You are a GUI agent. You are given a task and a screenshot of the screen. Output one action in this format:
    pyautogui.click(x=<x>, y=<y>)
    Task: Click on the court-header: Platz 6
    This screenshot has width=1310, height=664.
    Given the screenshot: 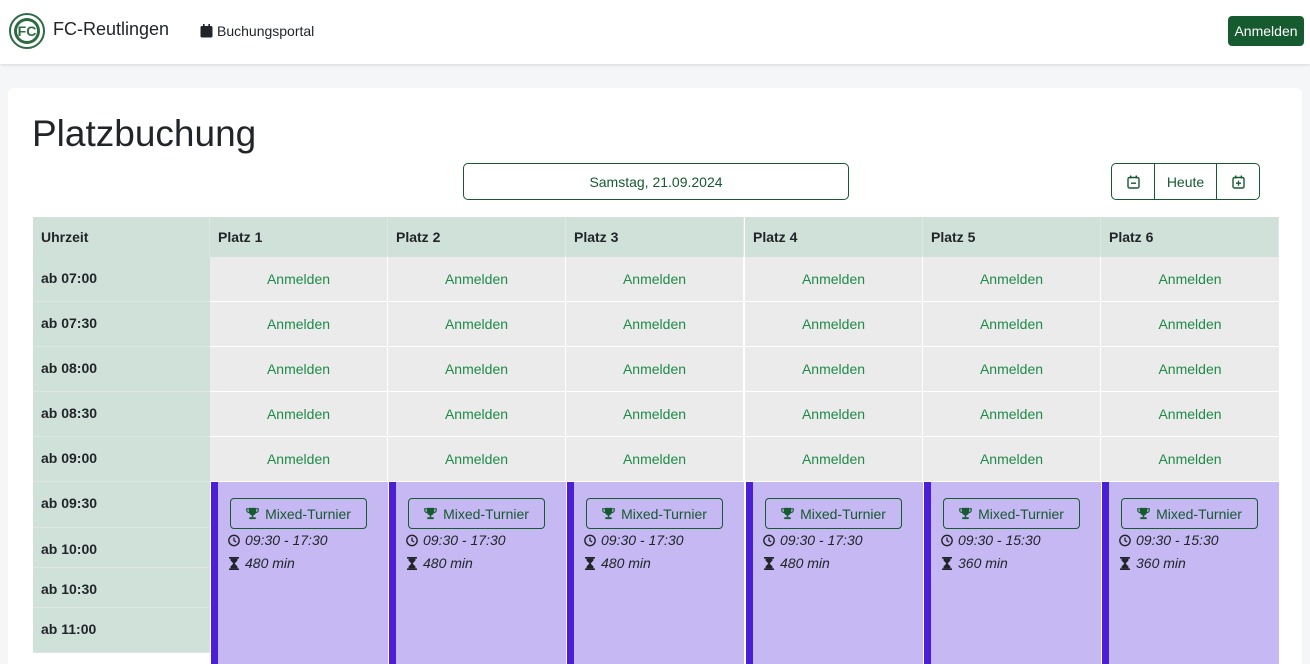 What is the action you would take?
    pyautogui.click(x=1190, y=237)
    